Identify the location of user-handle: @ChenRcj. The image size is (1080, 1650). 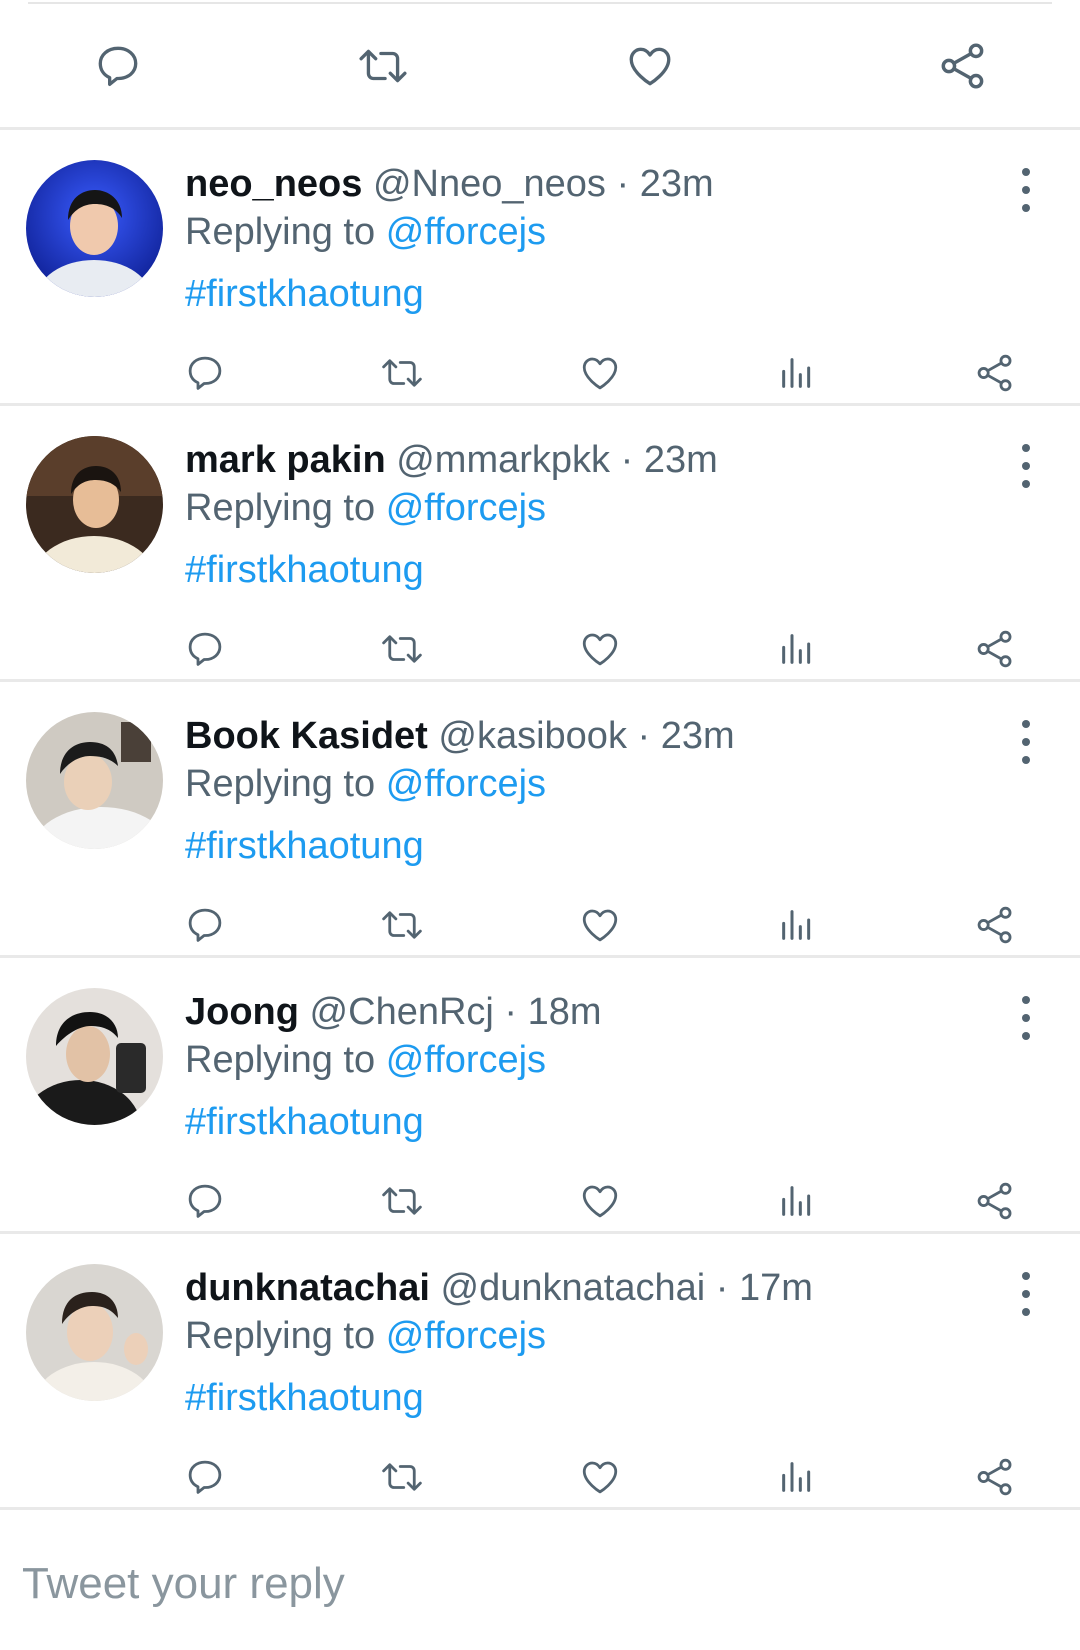
(402, 1012).